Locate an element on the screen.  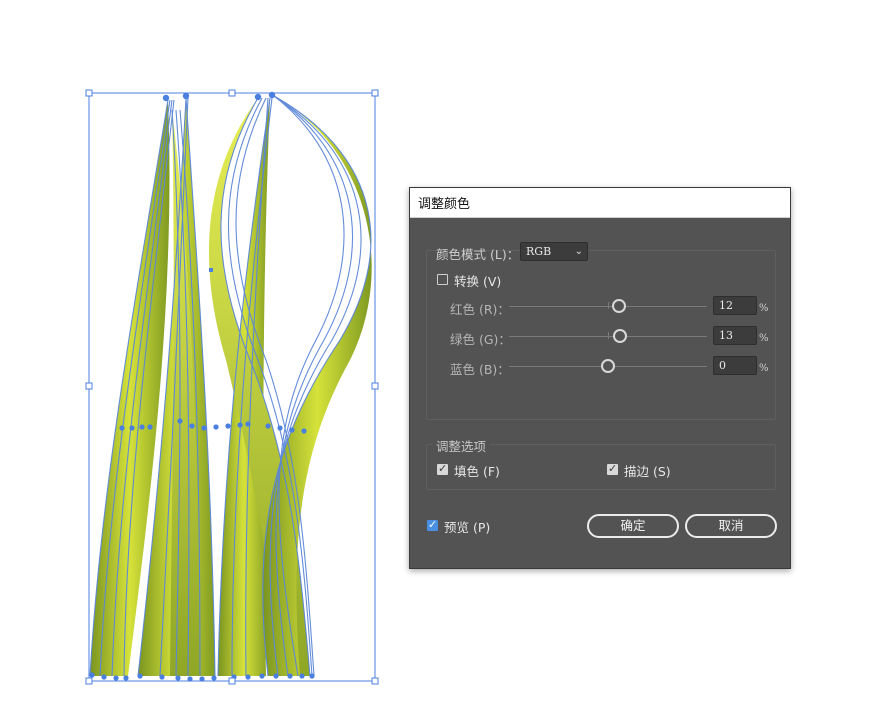
color-mode-value: RGB is located at coordinates (539, 251).